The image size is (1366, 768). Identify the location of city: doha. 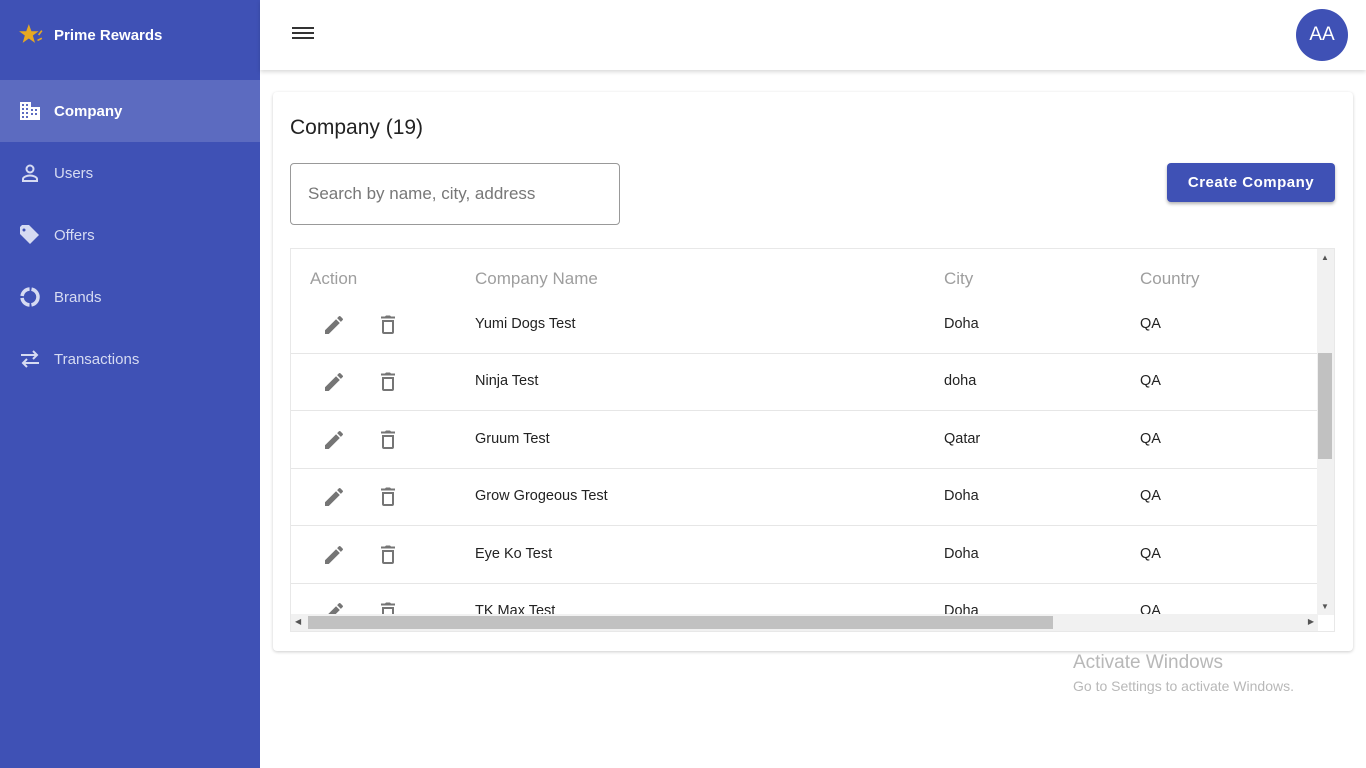
(960, 381).